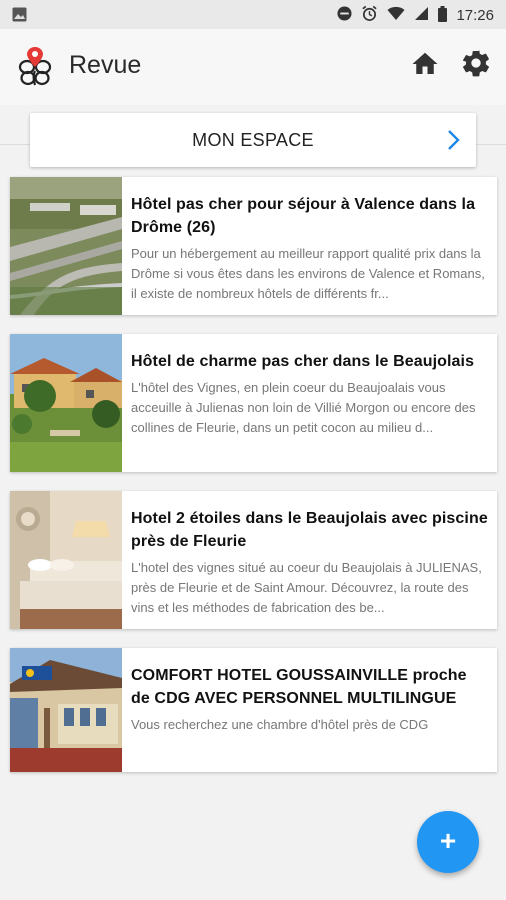 Image resolution: width=506 pixels, height=900 pixels. I want to click on mon-espace-button: MON ESPACE, so click(253, 140).